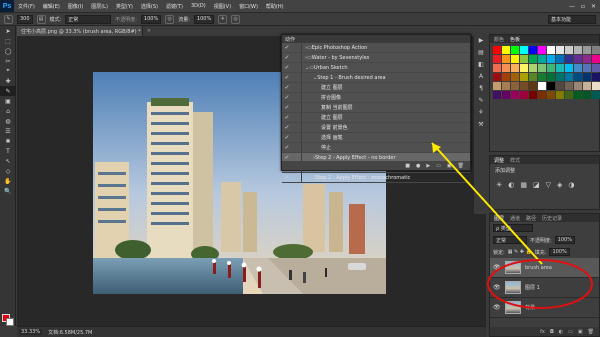 The width and height of the screenshot is (600, 337). What do you see at coordinates (376, 68) in the screenshot?
I see `action-row: ✓ ⌄ ▭ Urban Sketch` at bounding box center [376, 68].